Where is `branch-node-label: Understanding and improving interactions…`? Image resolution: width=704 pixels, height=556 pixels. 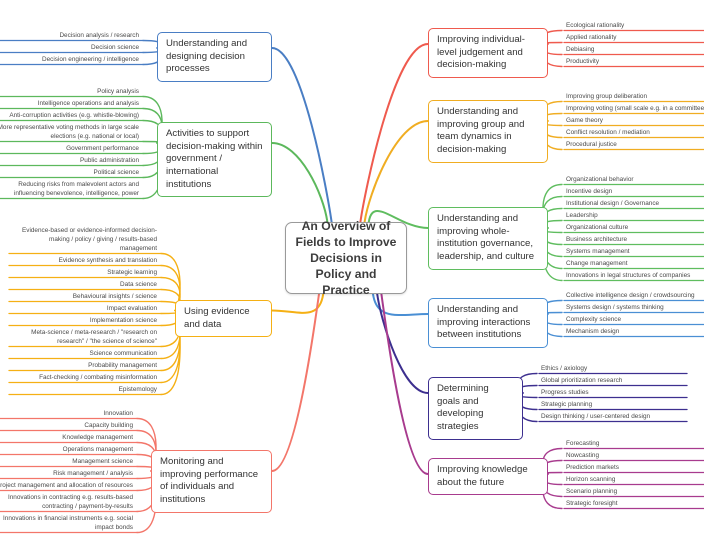
branch-node-label: Understanding and improving interactions… is located at coordinates (484, 322).